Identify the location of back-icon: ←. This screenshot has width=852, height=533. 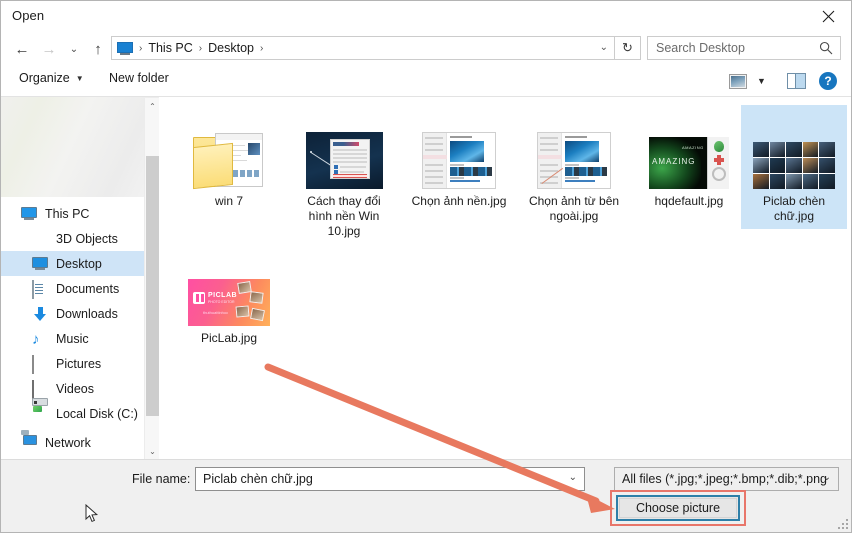
(22, 49).